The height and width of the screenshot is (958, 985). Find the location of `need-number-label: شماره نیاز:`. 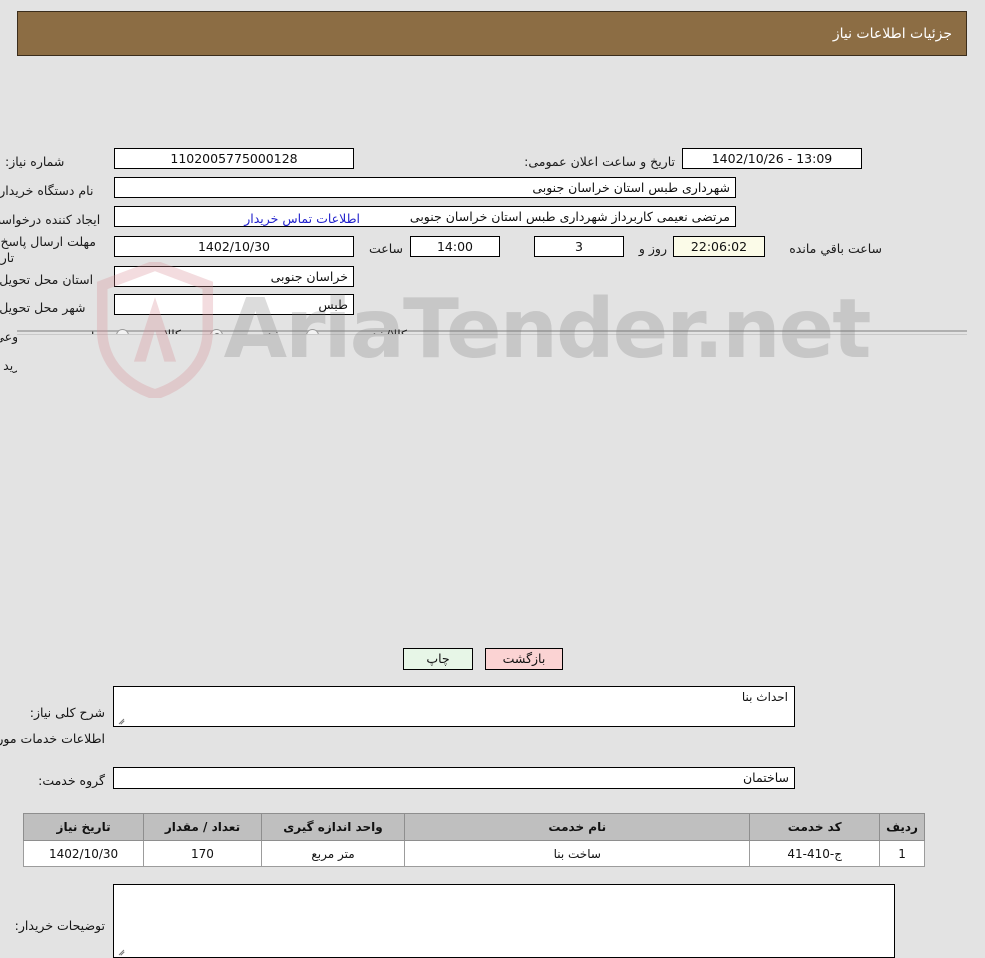

need-number-label: شماره نیاز: is located at coordinates (35, 161).